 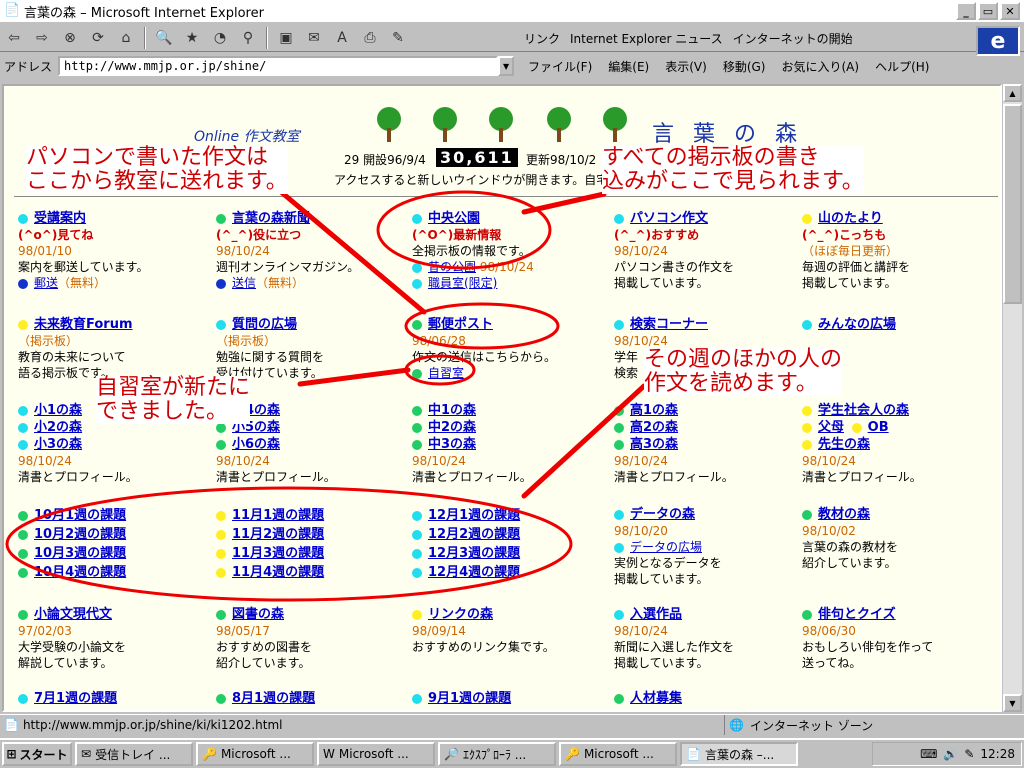 I want to click on item-tosho-mori: 図書の森 98/05/17 おすすめの図書を 紹介しています。, so click(x=264, y=638).